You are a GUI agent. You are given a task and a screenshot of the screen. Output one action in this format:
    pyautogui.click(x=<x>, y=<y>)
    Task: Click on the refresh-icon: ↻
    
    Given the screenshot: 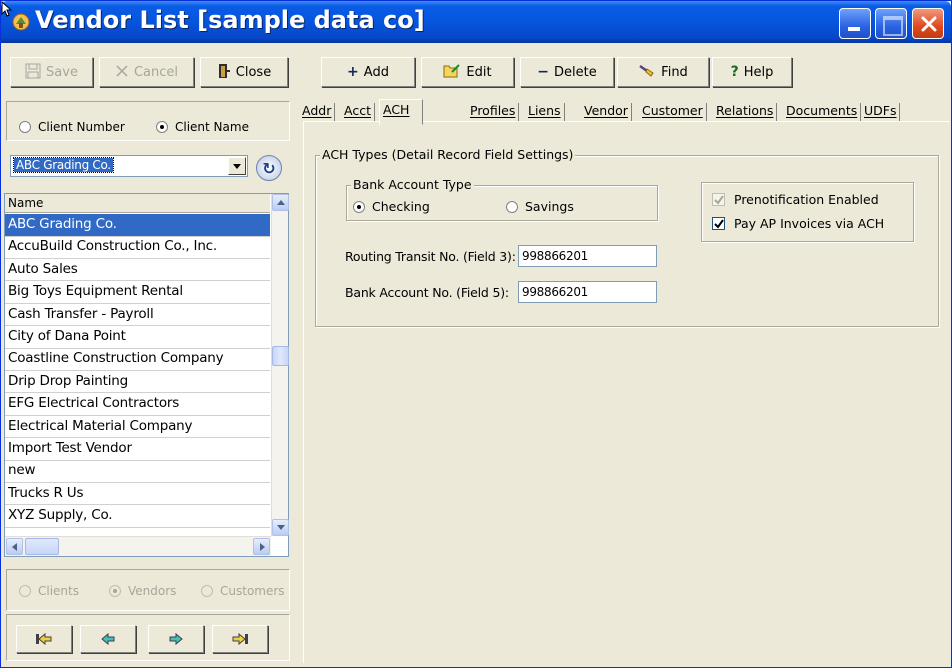 What is the action you would take?
    pyautogui.click(x=269, y=168)
    